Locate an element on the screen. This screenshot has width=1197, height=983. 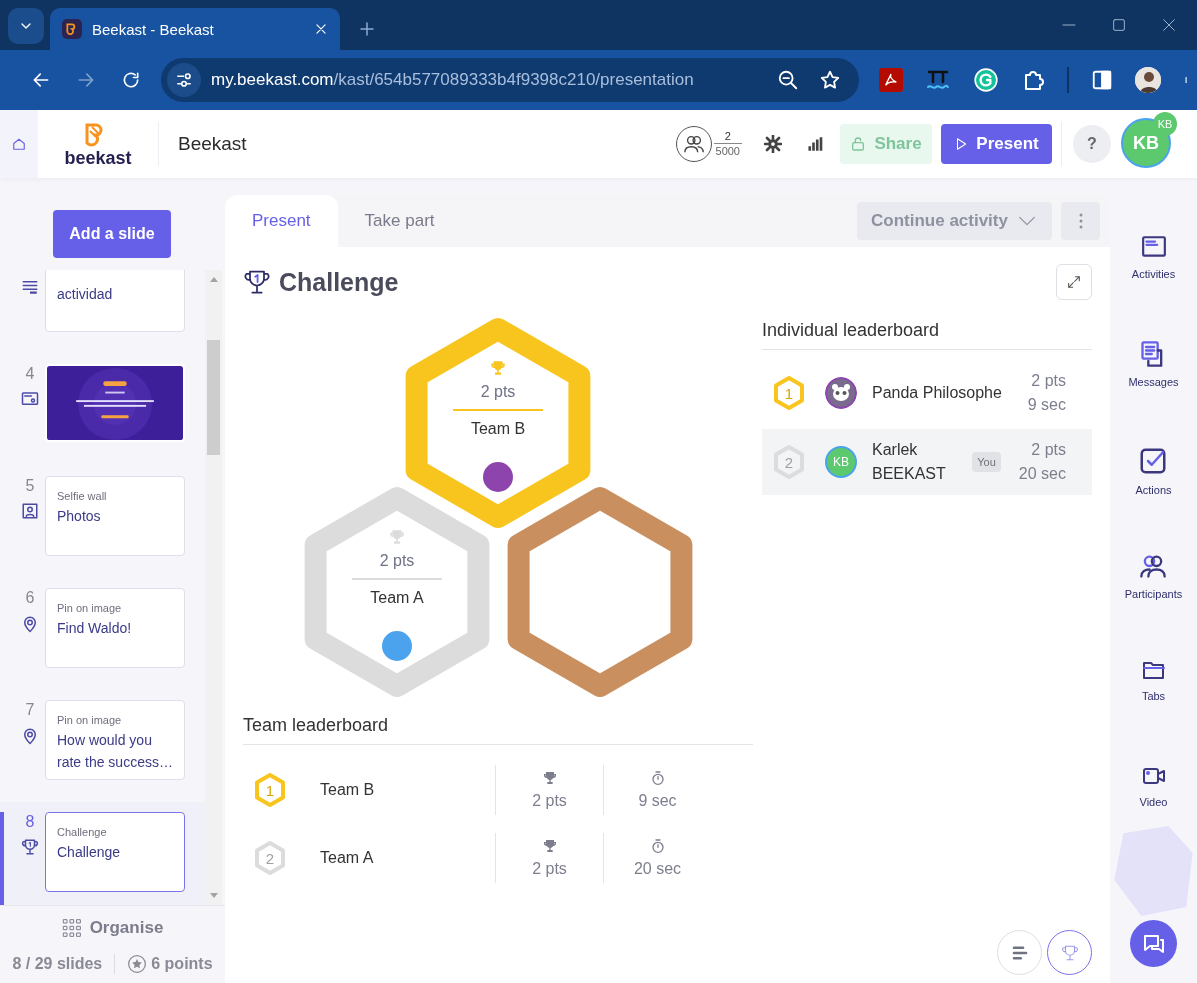
section-heading: Team leaderboard is located at coordinates (498, 730).